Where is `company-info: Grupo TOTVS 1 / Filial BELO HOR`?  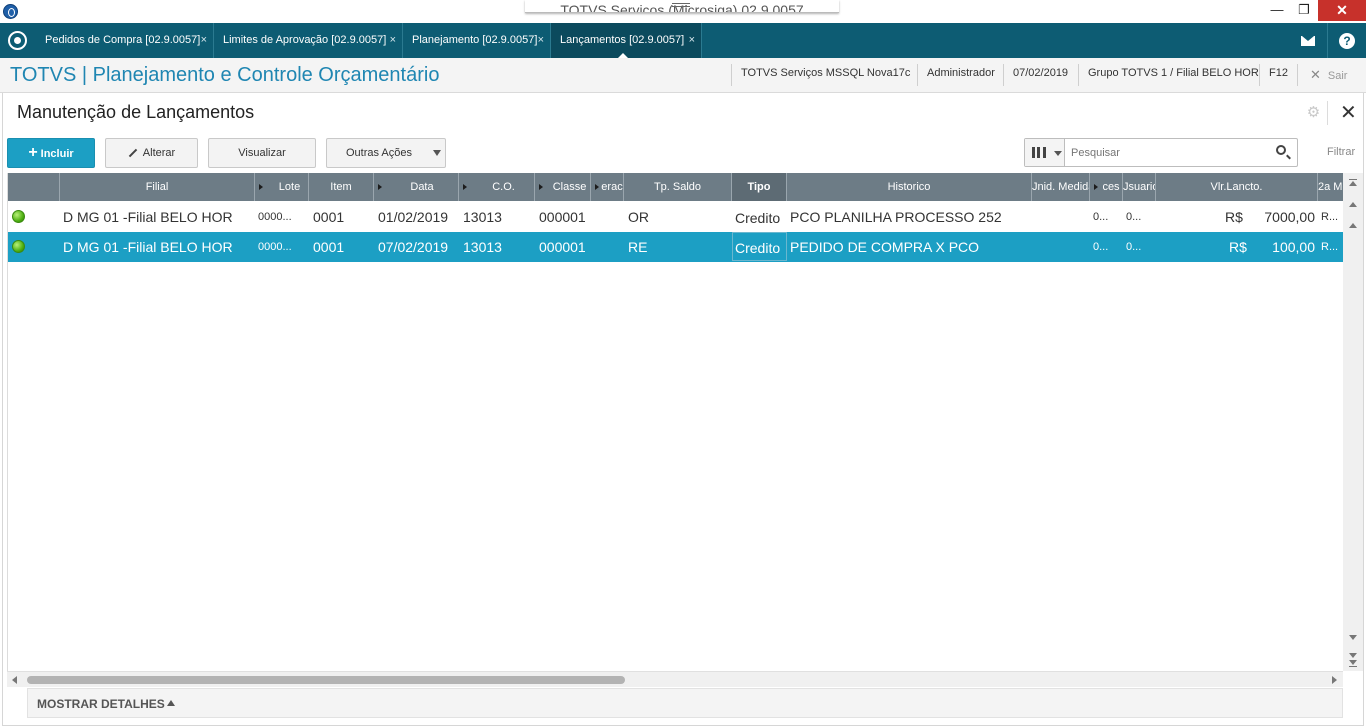 company-info: Grupo TOTVS 1 / Filial BELO HOR is located at coordinates (1173, 73).